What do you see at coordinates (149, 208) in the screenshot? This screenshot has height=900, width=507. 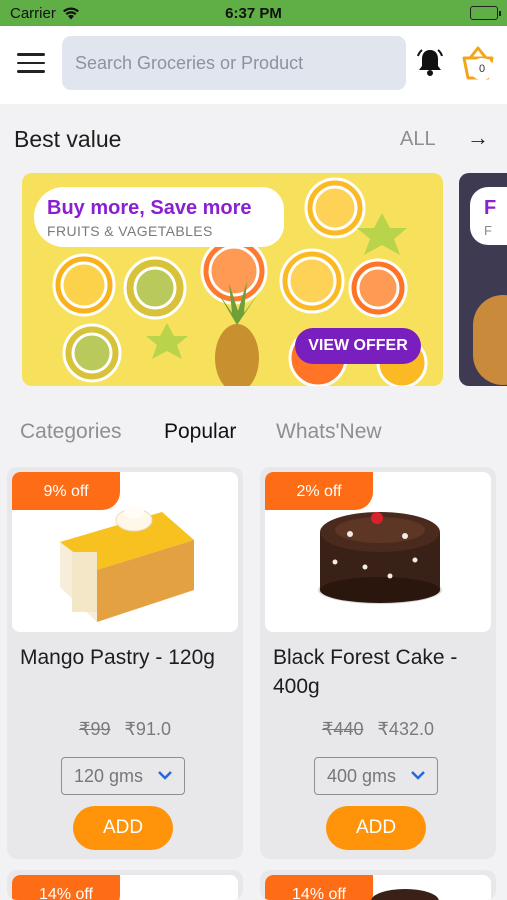 I see `offer-title: Buy more, Save more` at bounding box center [149, 208].